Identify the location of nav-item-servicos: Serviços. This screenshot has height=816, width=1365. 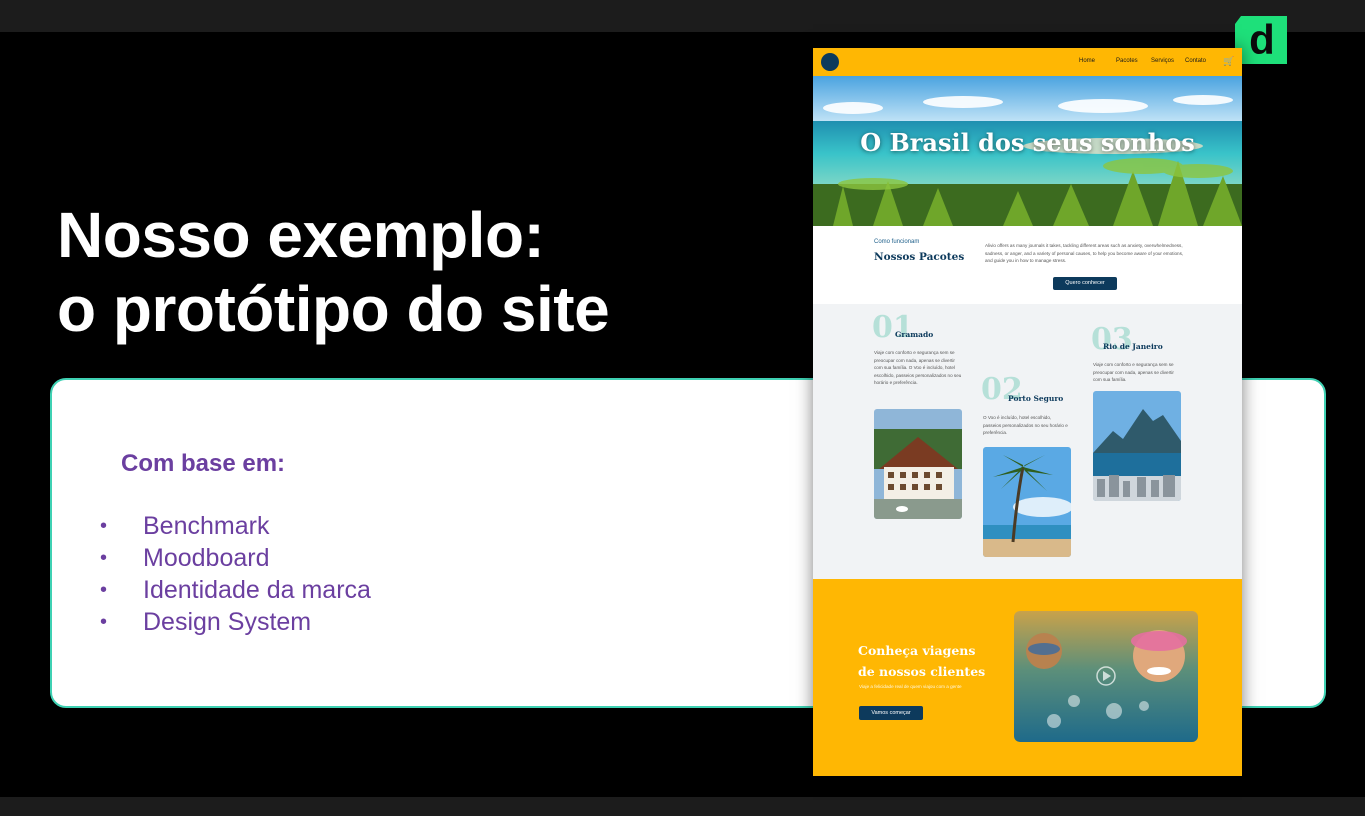
(1162, 61).